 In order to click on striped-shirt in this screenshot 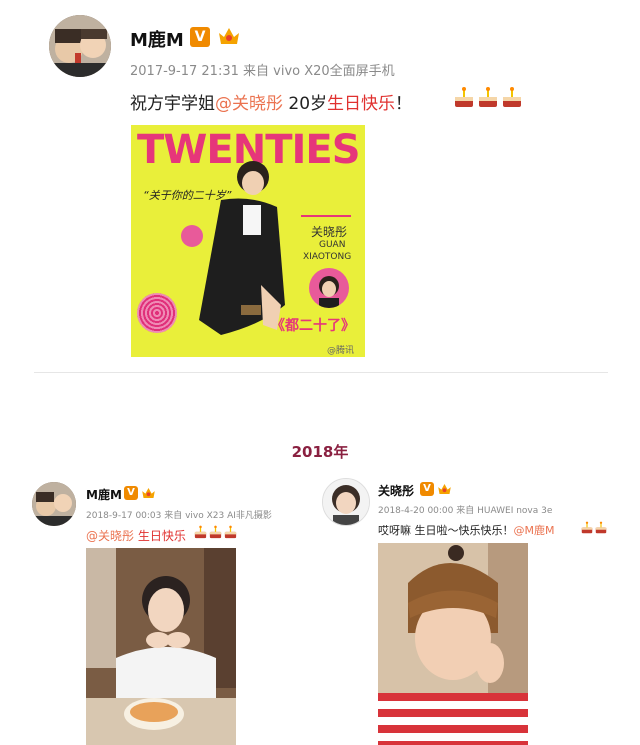, I will do `click(453, 719)`.